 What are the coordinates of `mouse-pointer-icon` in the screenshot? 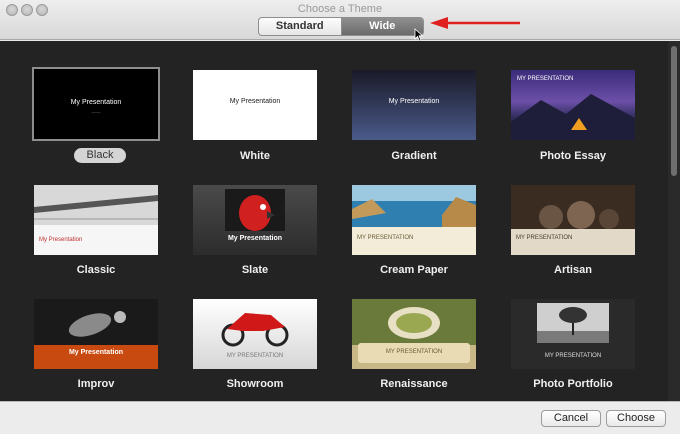 It's located at (419, 35).